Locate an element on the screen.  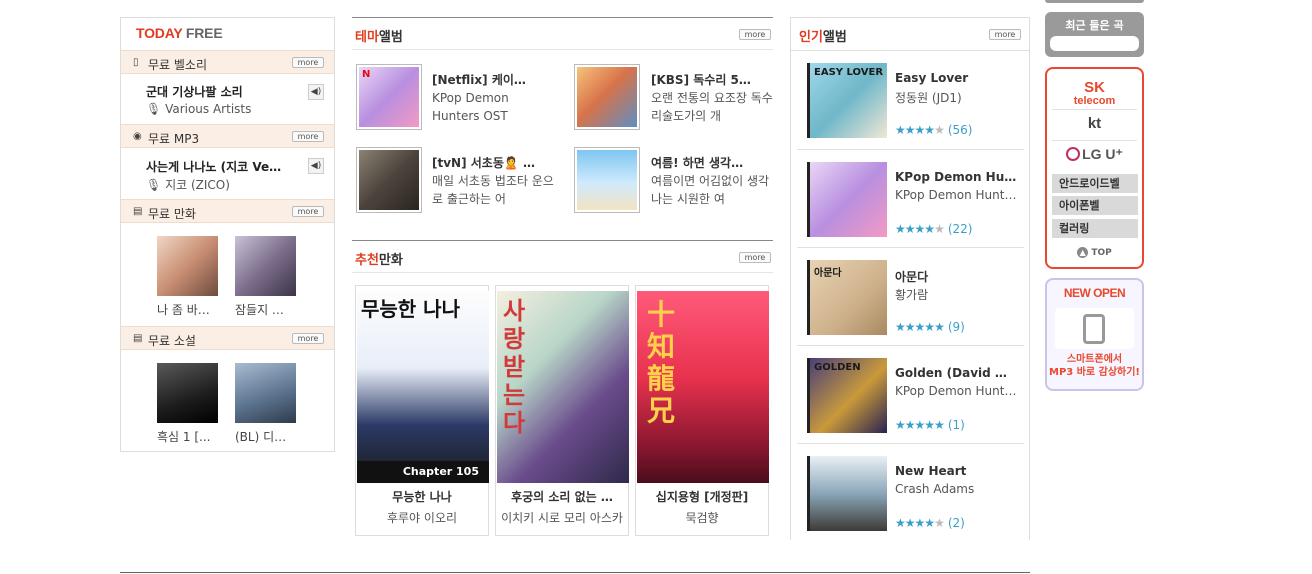
lg-uplus-logo: LG U⁺ is located at coordinates (1094, 154).